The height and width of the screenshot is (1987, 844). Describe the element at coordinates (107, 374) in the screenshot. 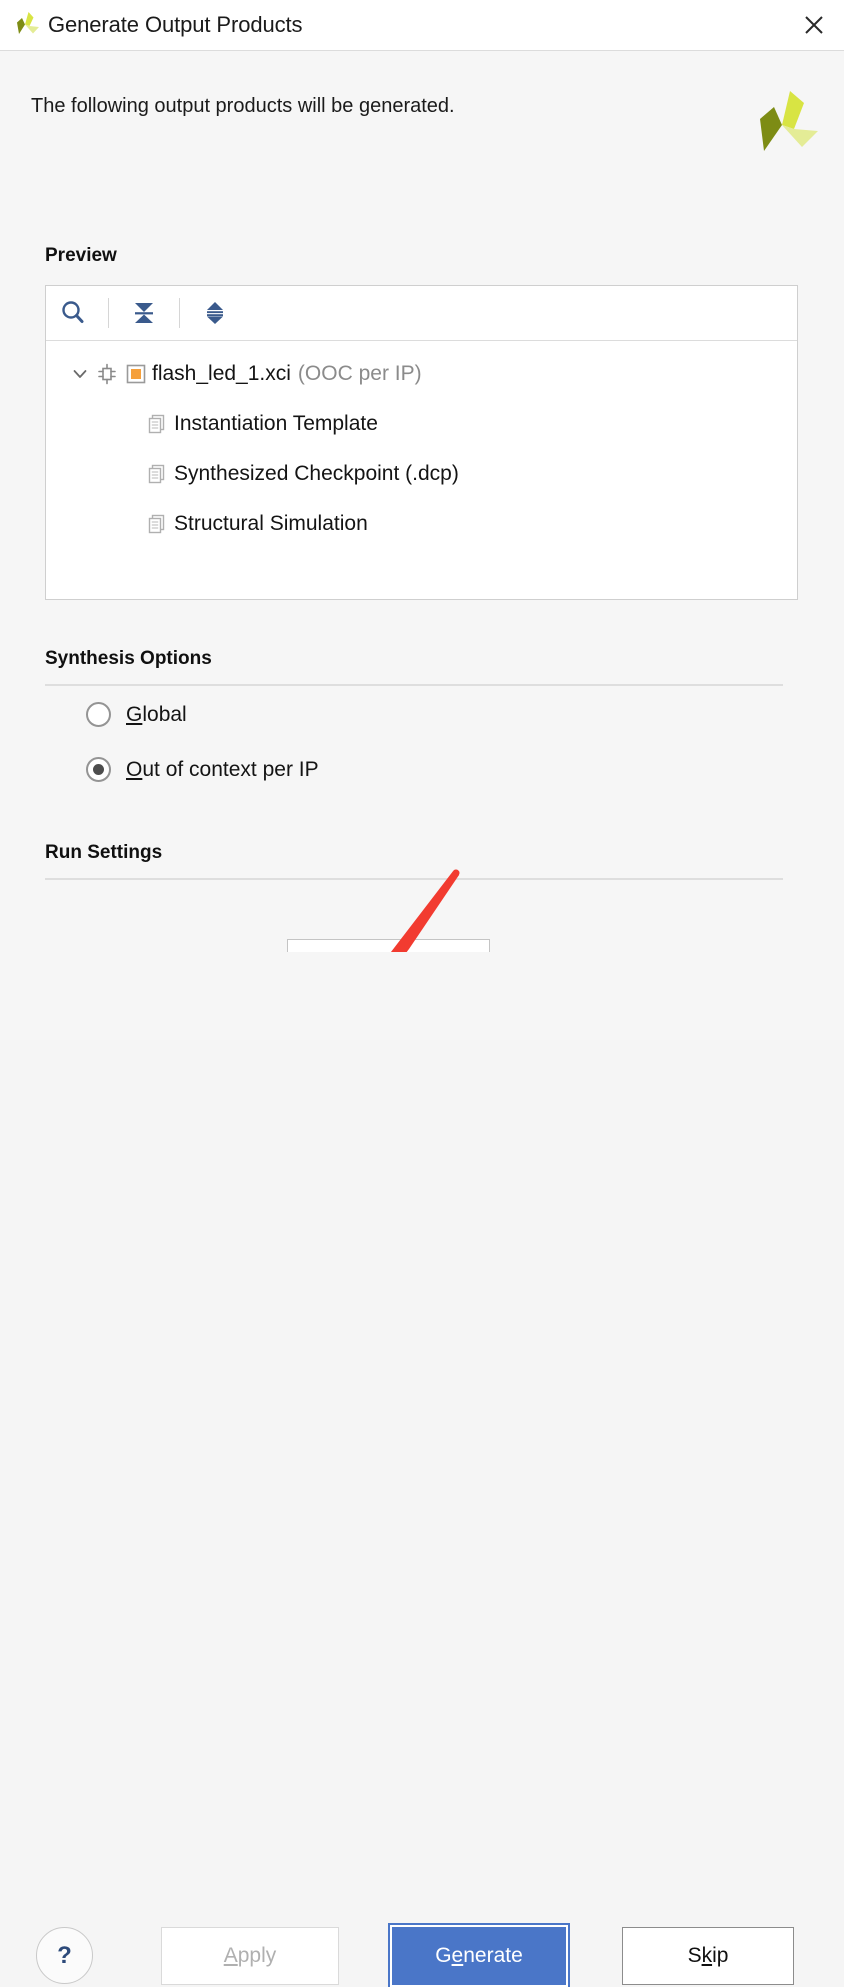

I see `ip-core-icon` at that location.